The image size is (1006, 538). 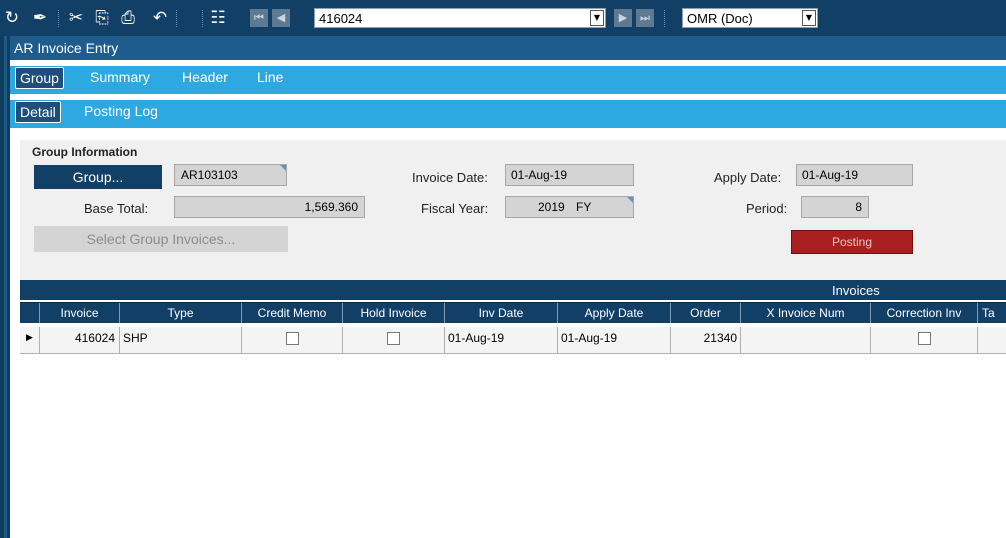 What do you see at coordinates (270, 77) in the screenshot?
I see `tab-line: Line` at bounding box center [270, 77].